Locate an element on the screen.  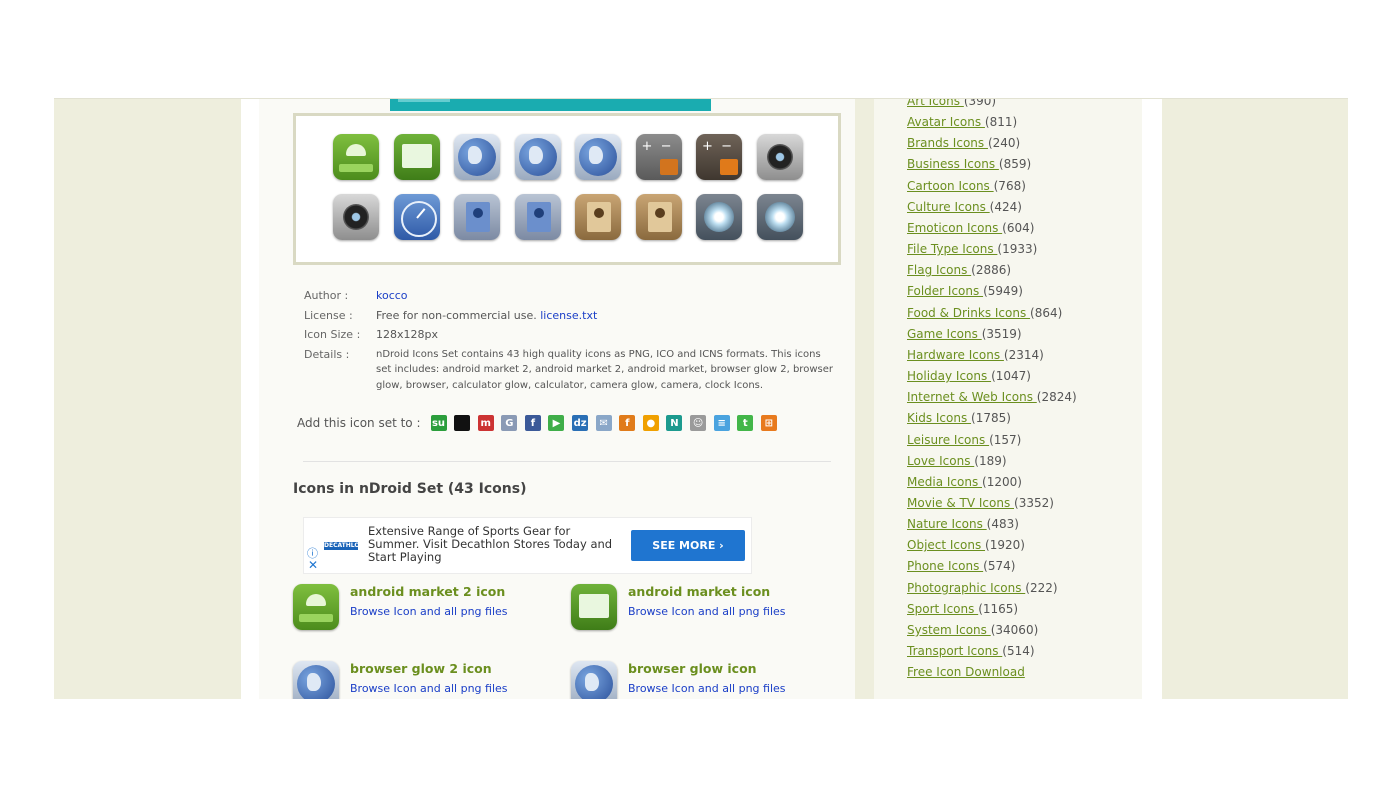
size-label: Icon Size : is located at coordinates (332, 334).